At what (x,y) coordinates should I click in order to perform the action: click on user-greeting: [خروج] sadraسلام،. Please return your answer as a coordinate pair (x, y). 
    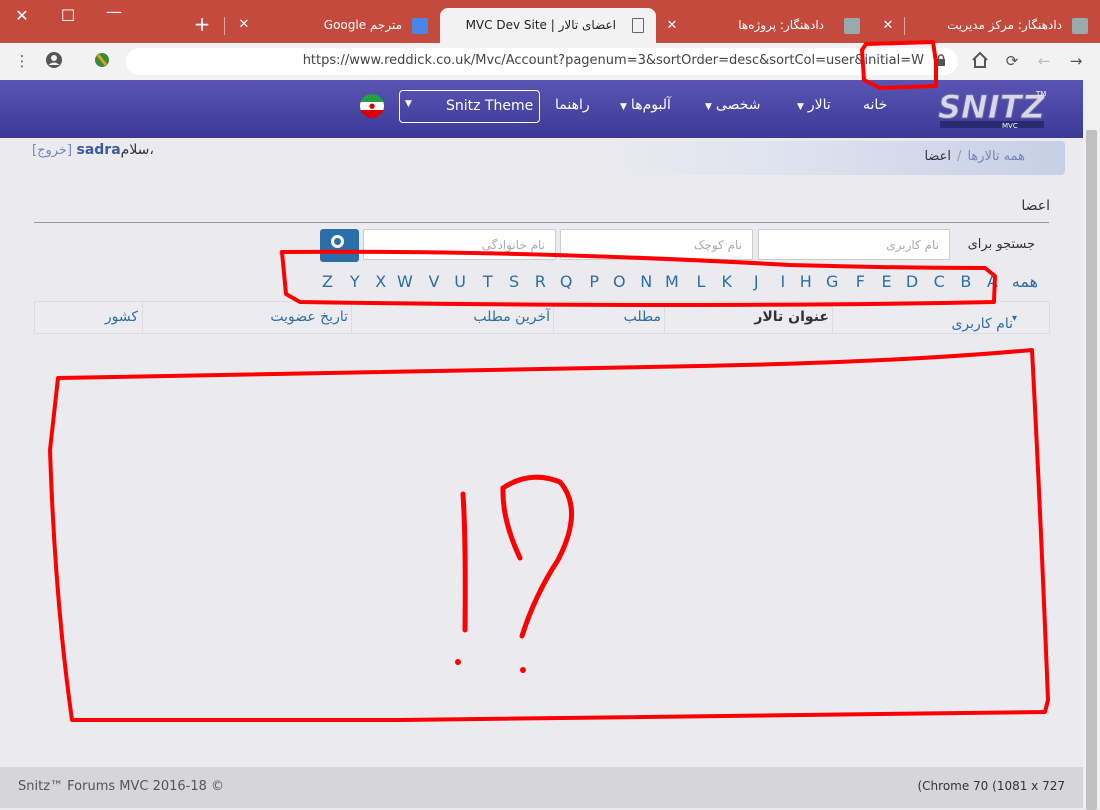
    Looking at the image, I should click on (93, 150).